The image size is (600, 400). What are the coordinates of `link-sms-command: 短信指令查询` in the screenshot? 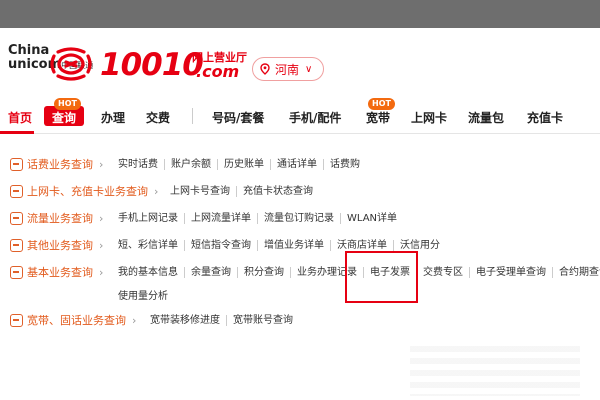 It's located at (220, 245).